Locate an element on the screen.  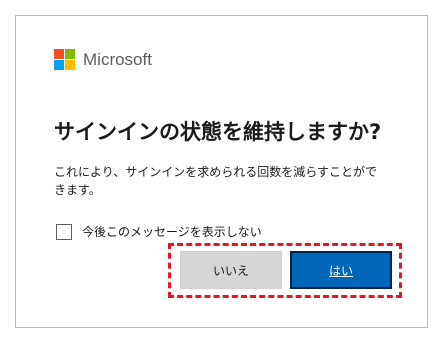
dialog-title: サインインの状態を維持しますか? is located at coordinates (218, 132).